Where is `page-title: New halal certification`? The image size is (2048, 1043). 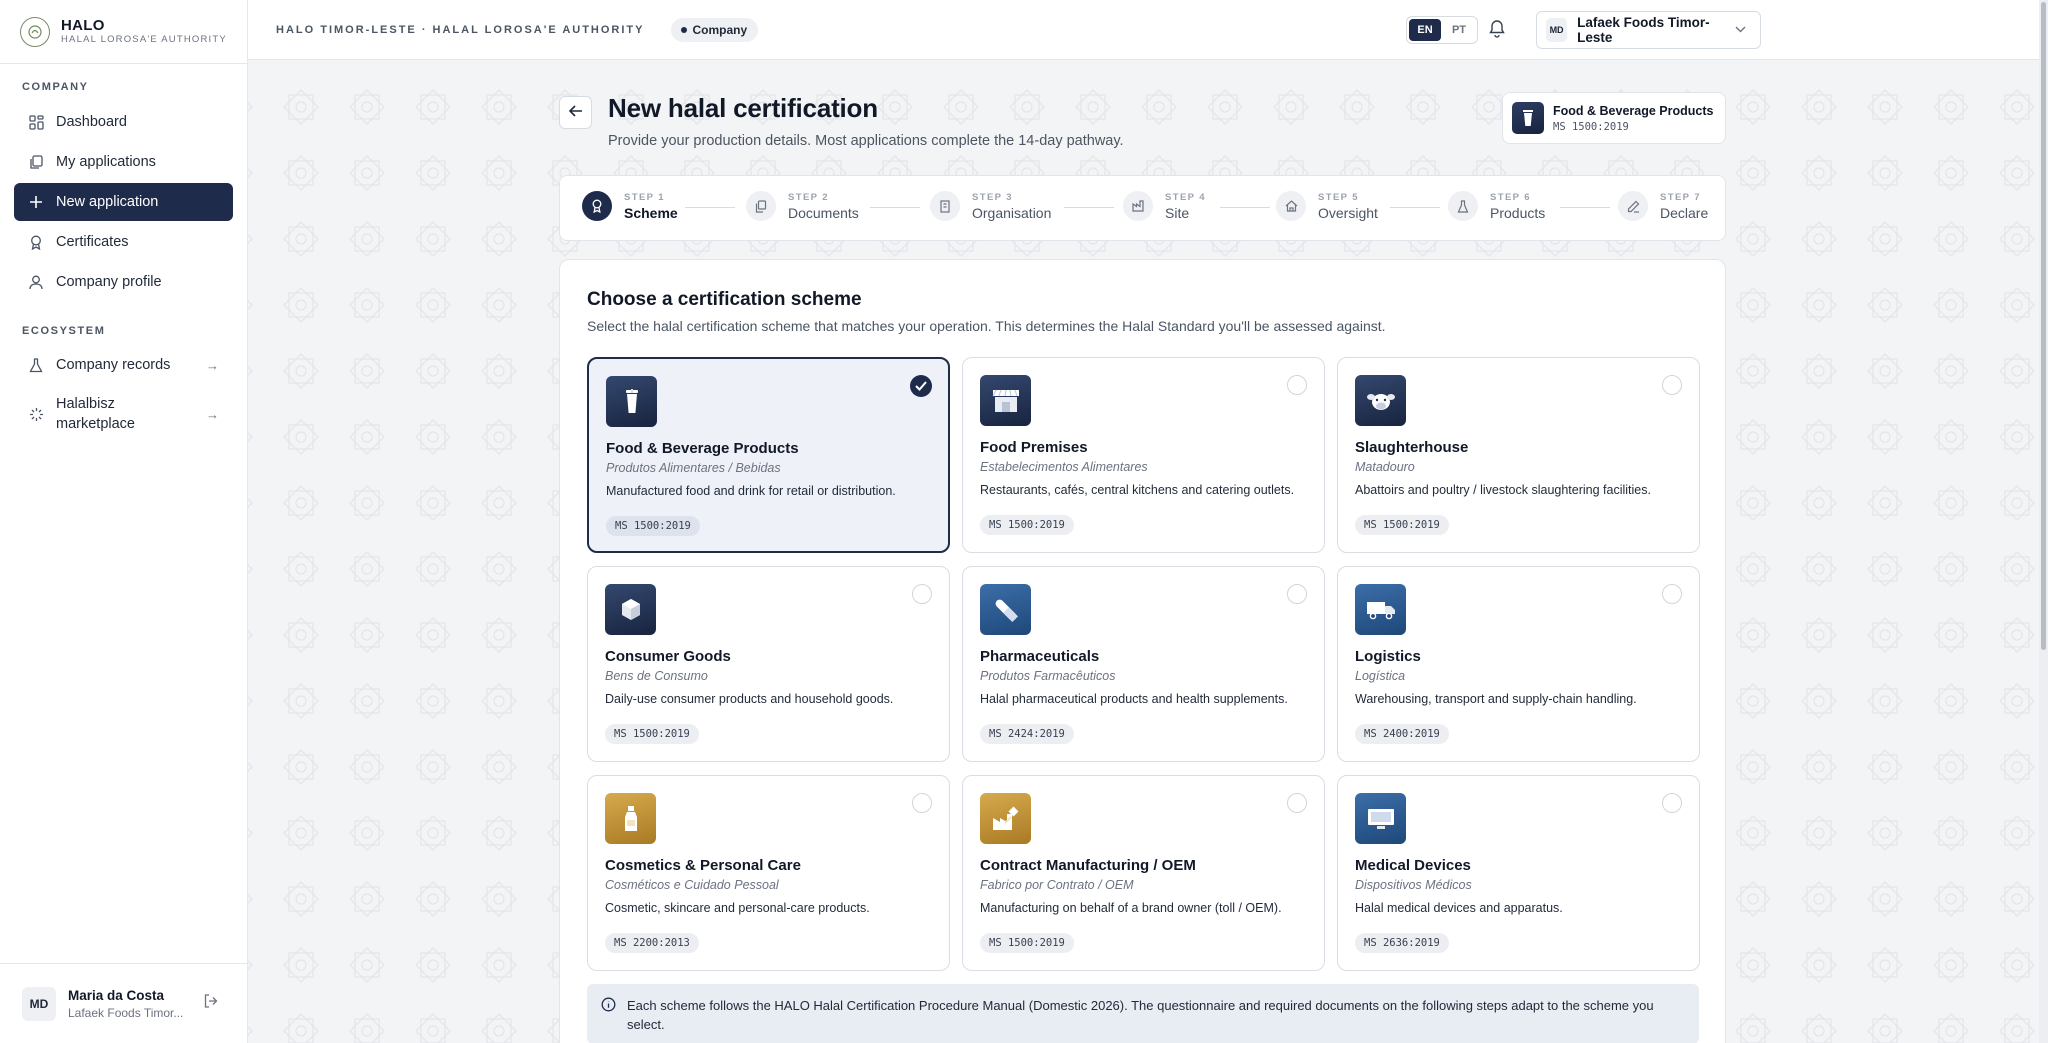 page-title: New halal certification is located at coordinates (743, 108).